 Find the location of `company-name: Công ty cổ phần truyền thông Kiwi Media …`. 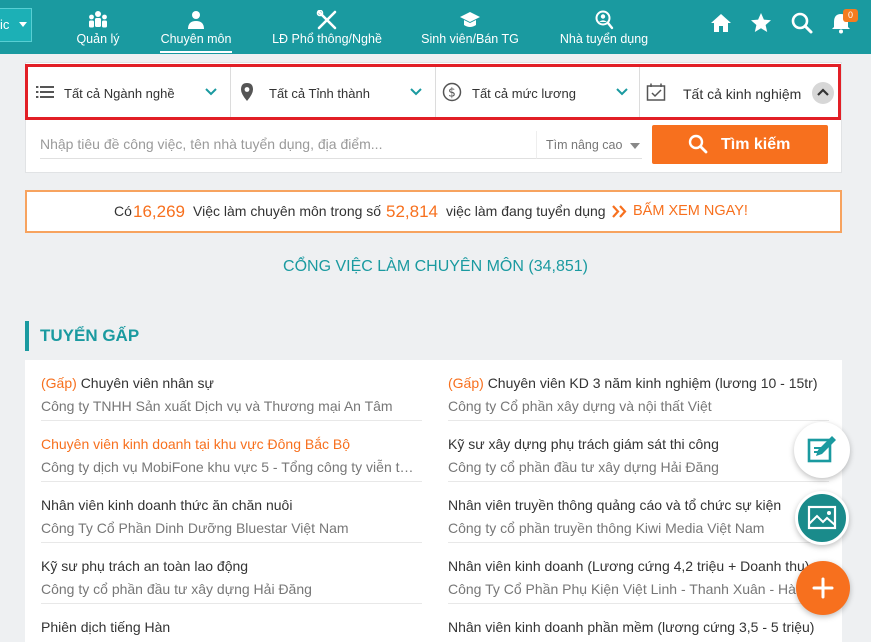

company-name: Công ty cổ phần truyền thông Kiwi Media … is located at coordinates (638, 528).